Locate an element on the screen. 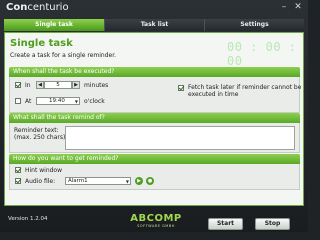 The width and height of the screenshot is (320, 240). logo-tagline: SOFTWARE GMBH is located at coordinates (156, 226).